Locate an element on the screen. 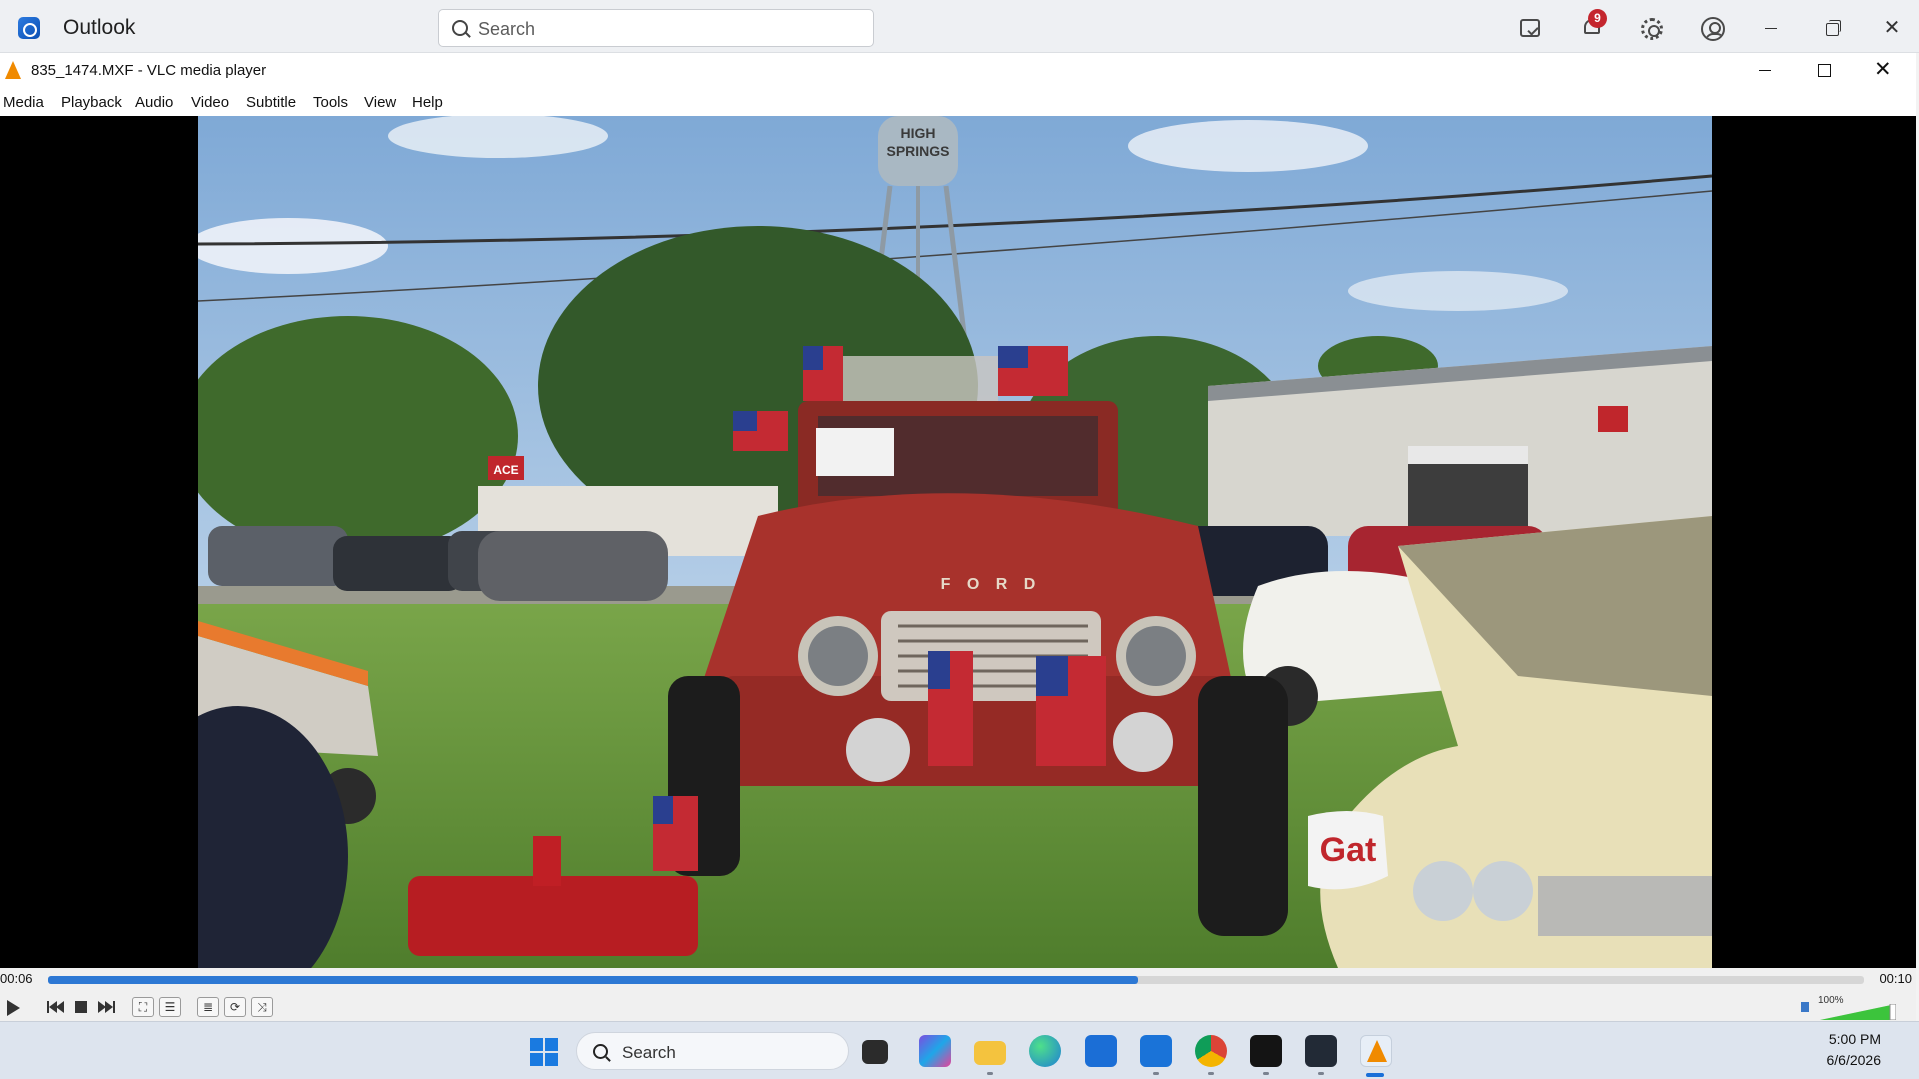 Image resolution: width=1919 pixels, height=1079 pixels. next-button is located at coordinates (107, 1007).